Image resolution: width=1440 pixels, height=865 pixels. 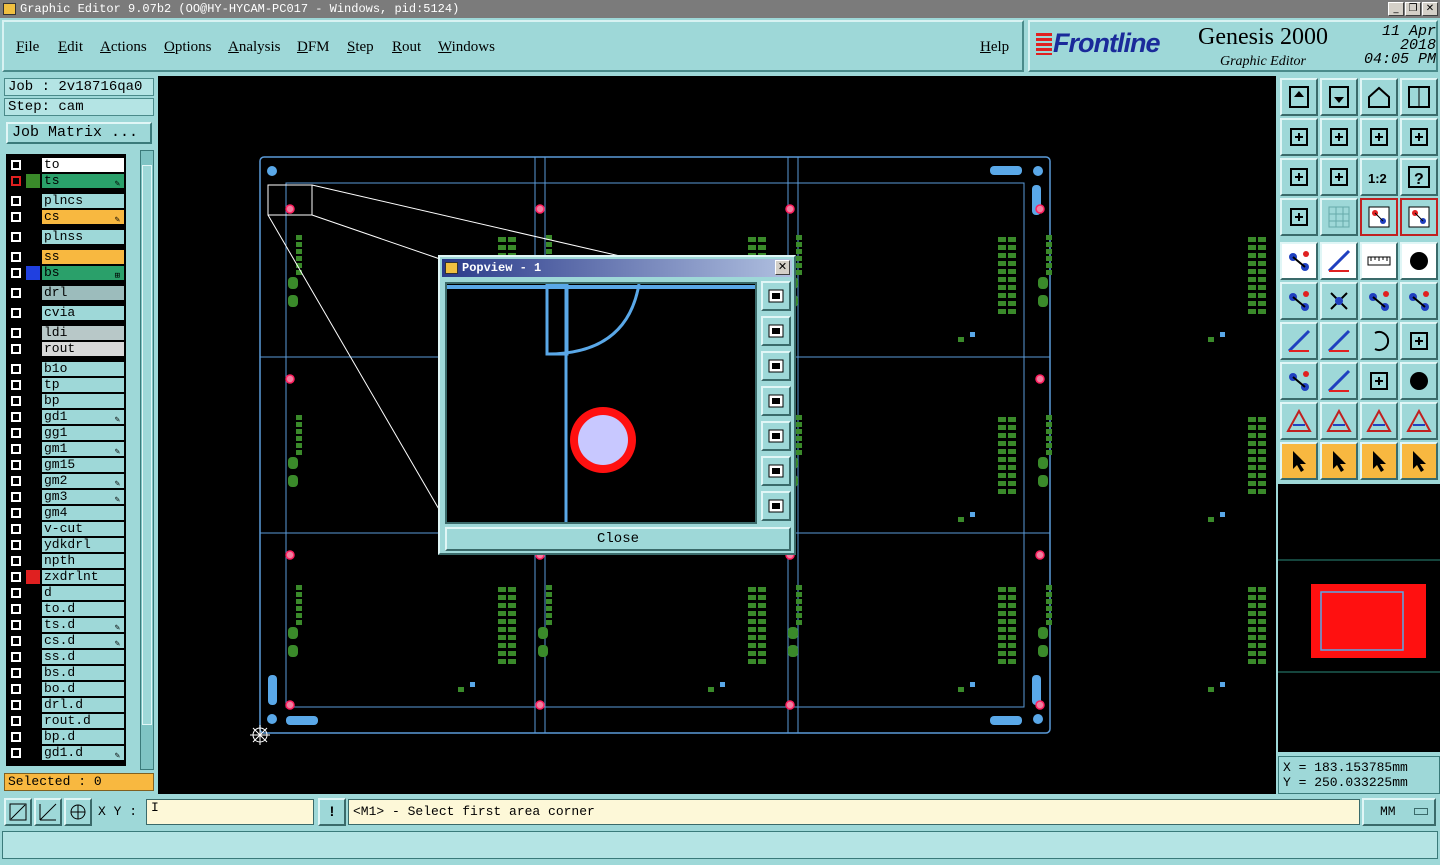 I want to click on cross-icon, so click(x=1339, y=301).